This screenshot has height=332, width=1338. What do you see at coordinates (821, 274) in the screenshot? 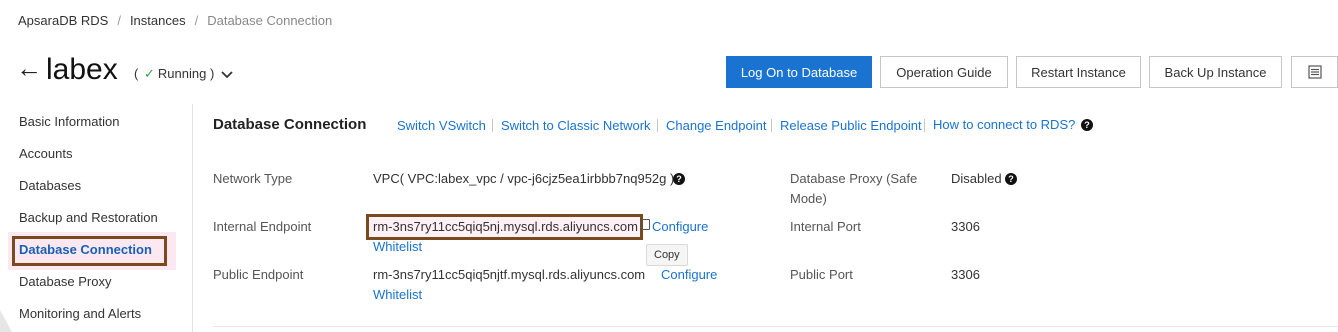
I see `public-port-label: Public Port` at bounding box center [821, 274].